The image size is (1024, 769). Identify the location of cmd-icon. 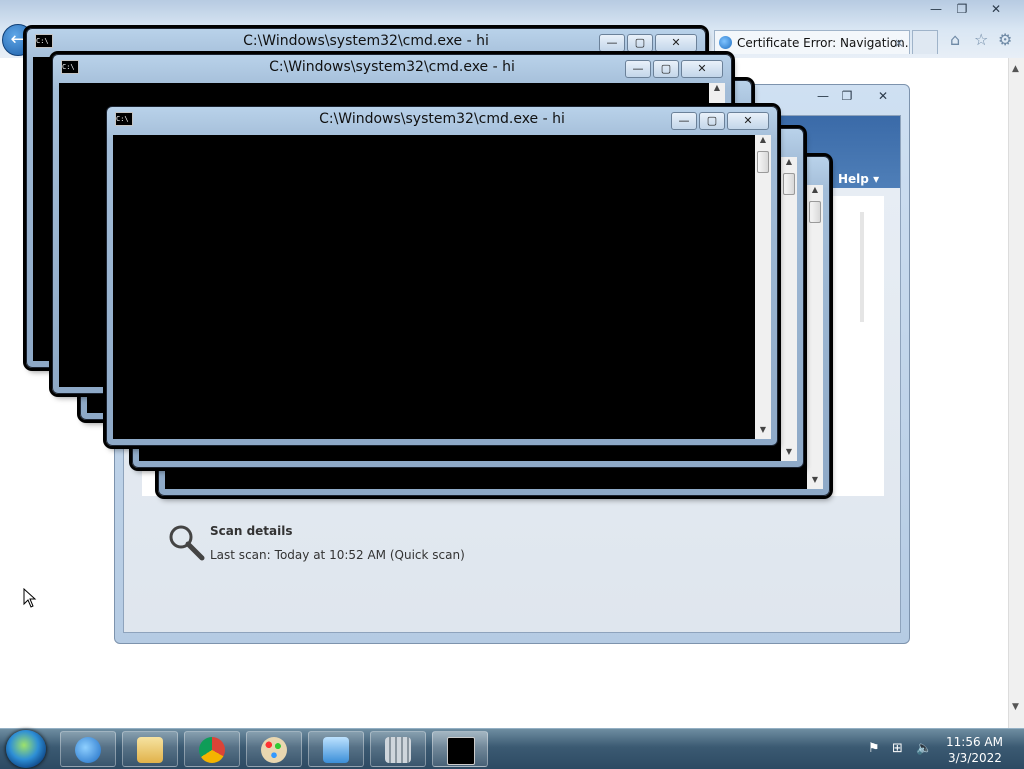
(461, 751).